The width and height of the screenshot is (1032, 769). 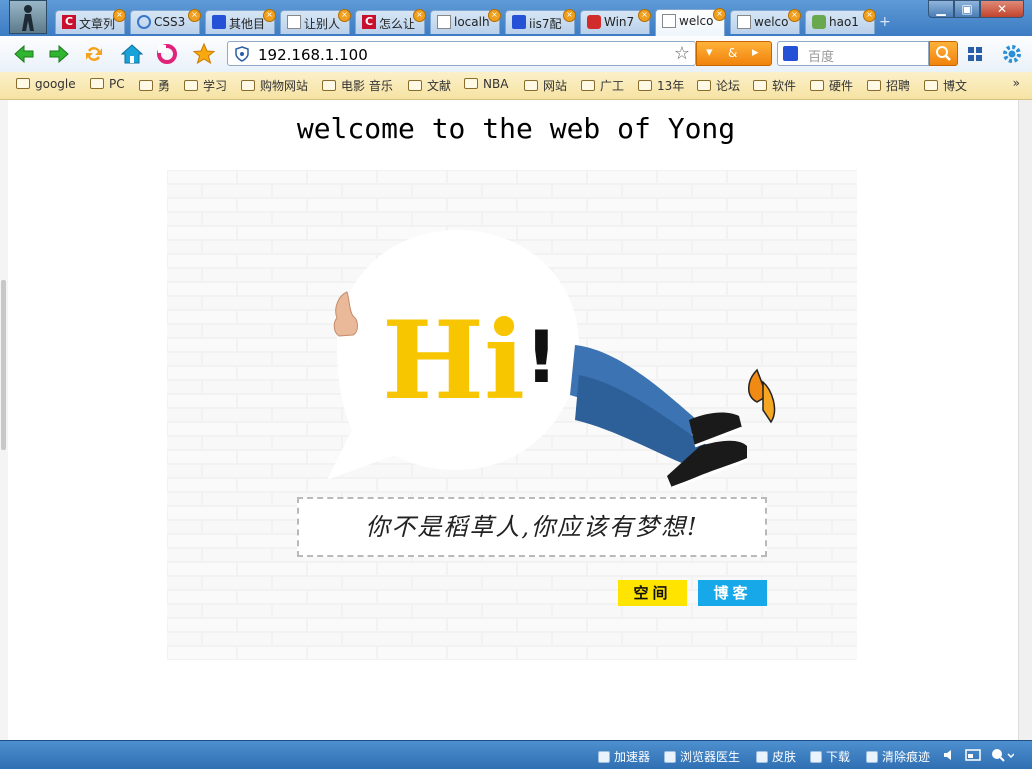 I want to click on bookmark-label: google, so click(x=55, y=84).